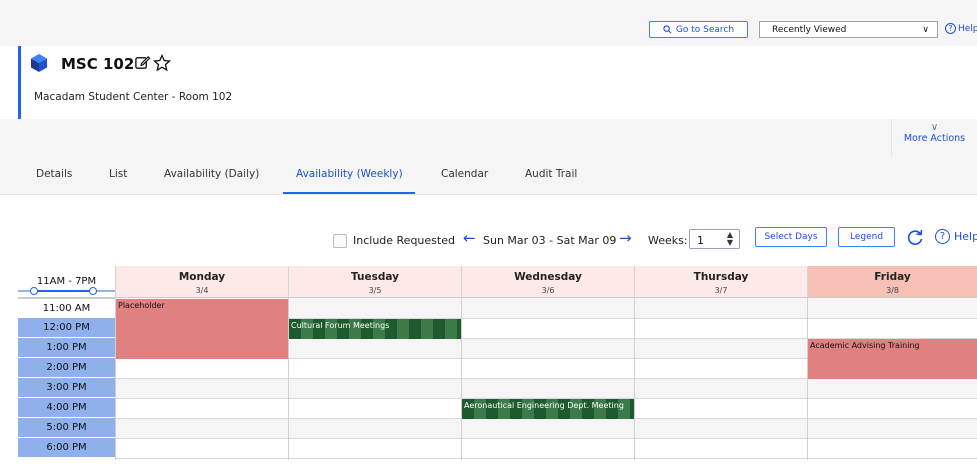 The width and height of the screenshot is (977, 466). What do you see at coordinates (39, 63) in the screenshot?
I see `cube-icon` at bounding box center [39, 63].